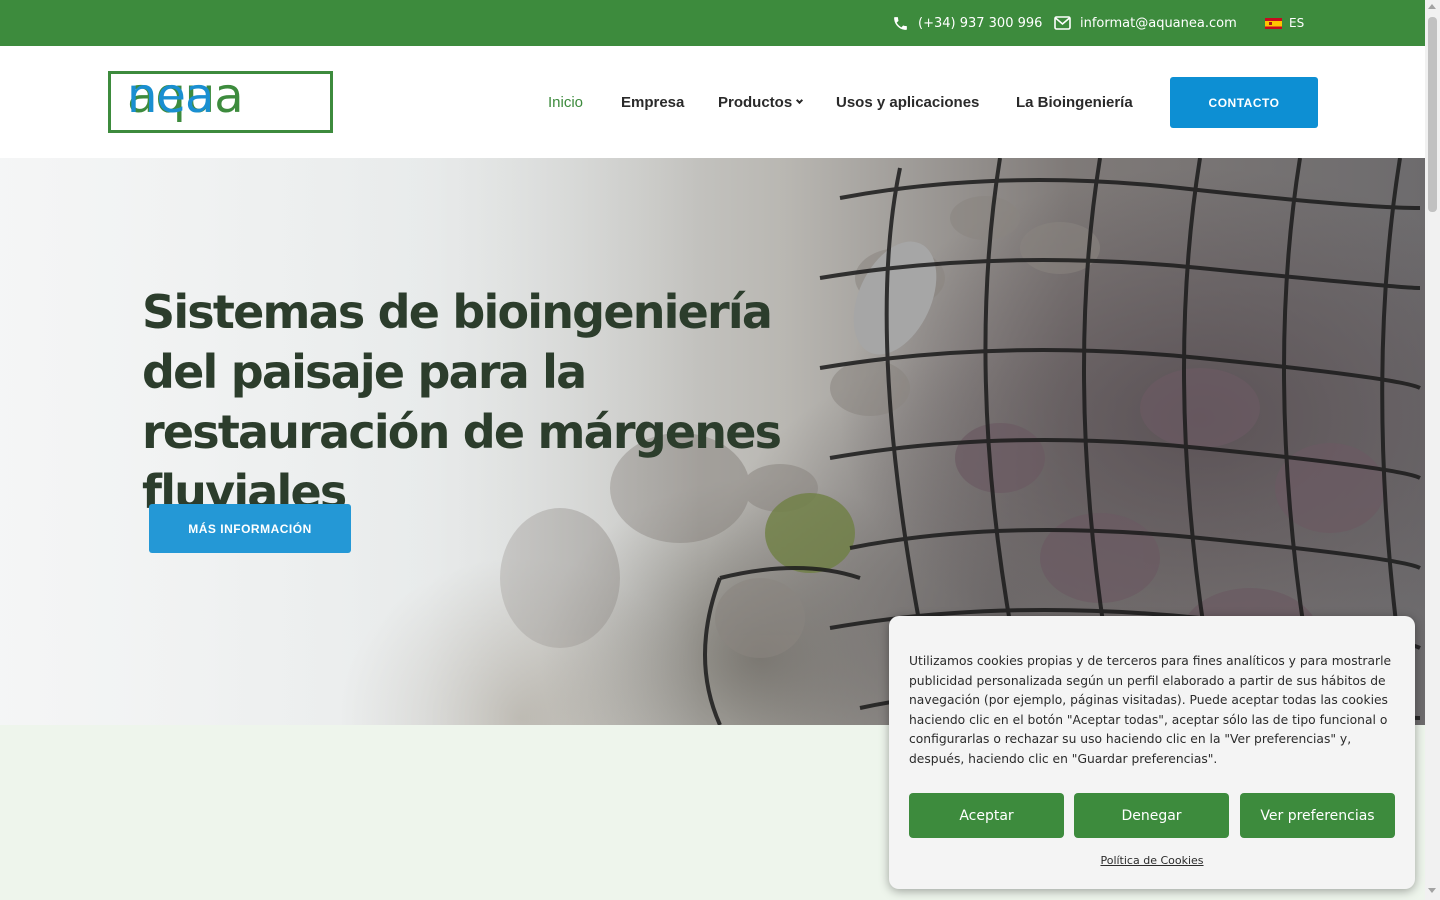 The width and height of the screenshot is (1440, 900). I want to click on logo-text-nea: nea, so click(170, 96).